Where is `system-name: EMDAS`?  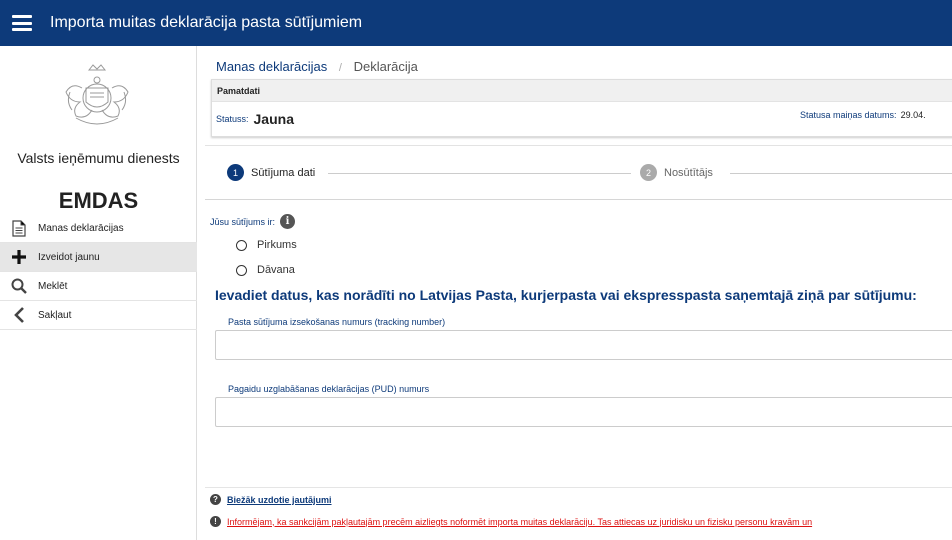 system-name: EMDAS is located at coordinates (98, 200).